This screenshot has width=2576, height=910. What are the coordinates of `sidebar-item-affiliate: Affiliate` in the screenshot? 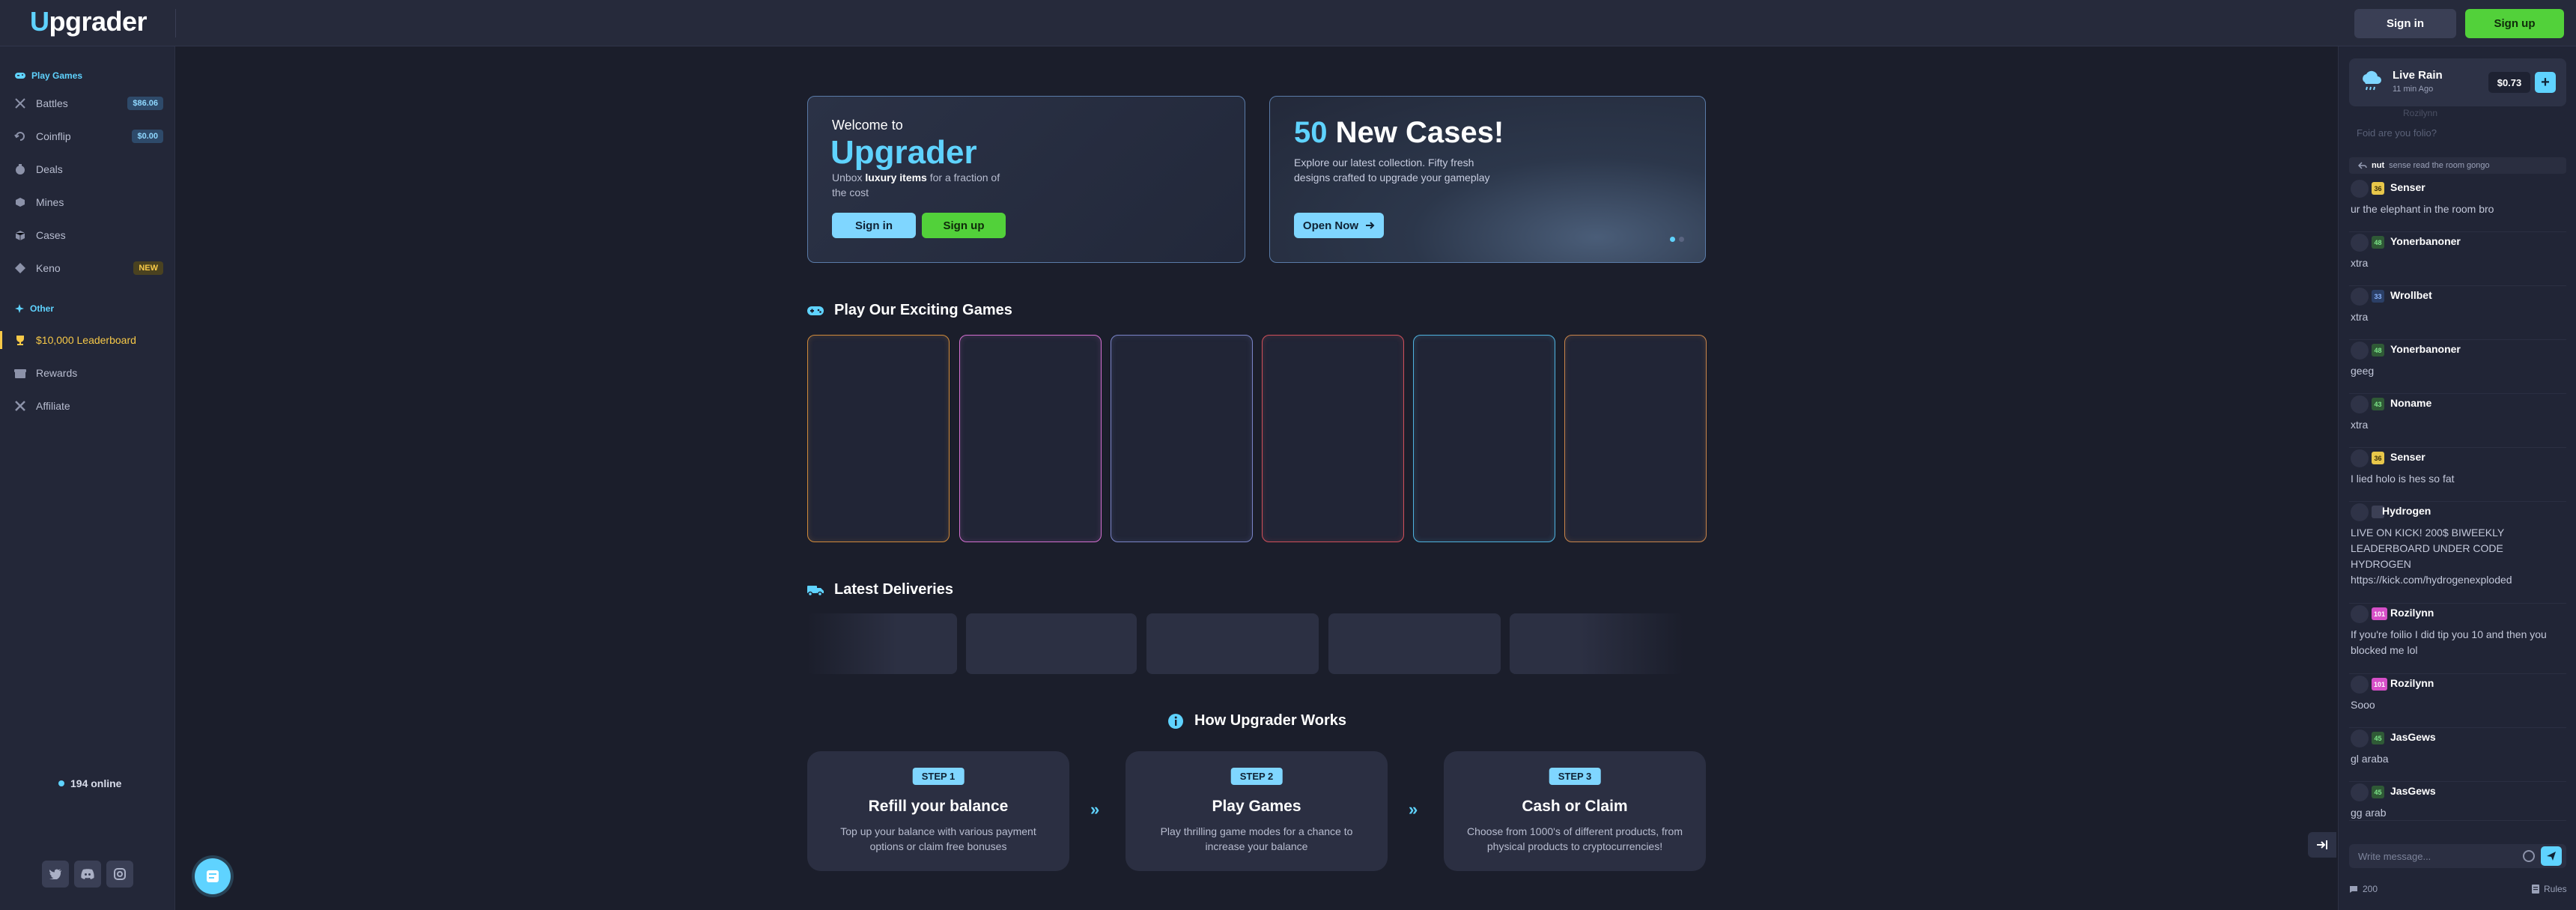 It's located at (88, 406).